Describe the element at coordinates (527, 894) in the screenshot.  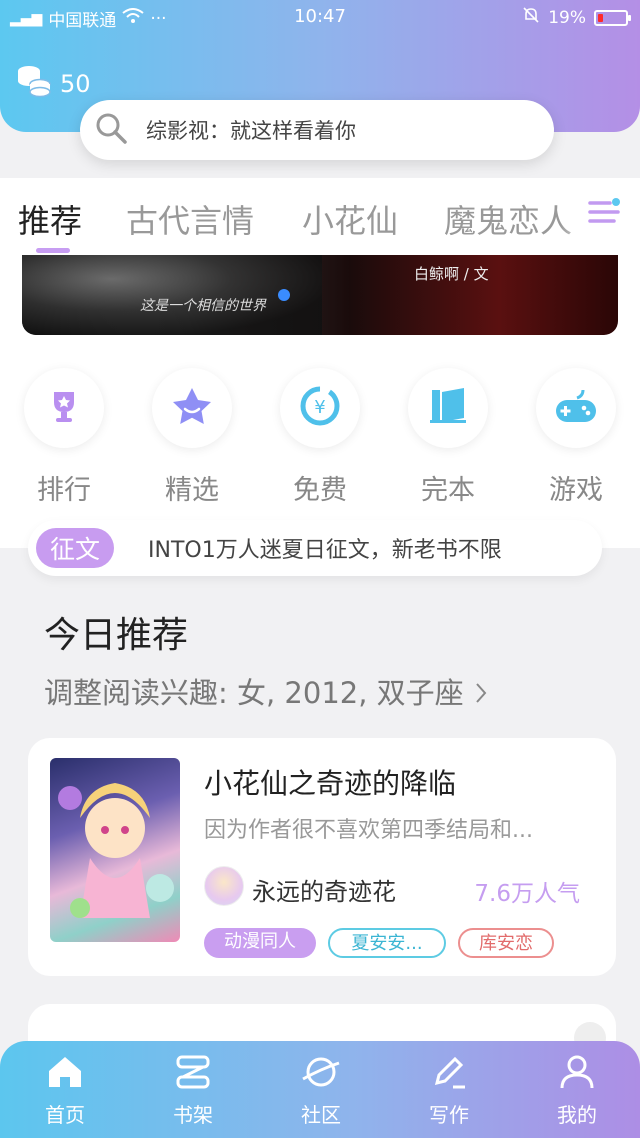
I see `popularity-count: 7.6万人气` at that location.